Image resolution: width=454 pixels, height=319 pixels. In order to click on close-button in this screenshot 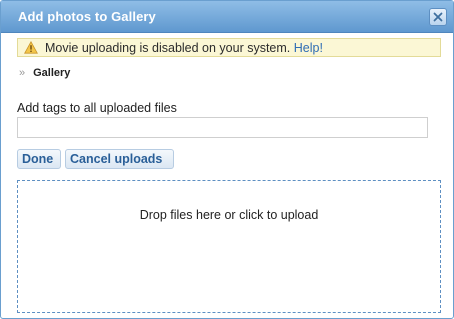, I will do `click(438, 17)`.